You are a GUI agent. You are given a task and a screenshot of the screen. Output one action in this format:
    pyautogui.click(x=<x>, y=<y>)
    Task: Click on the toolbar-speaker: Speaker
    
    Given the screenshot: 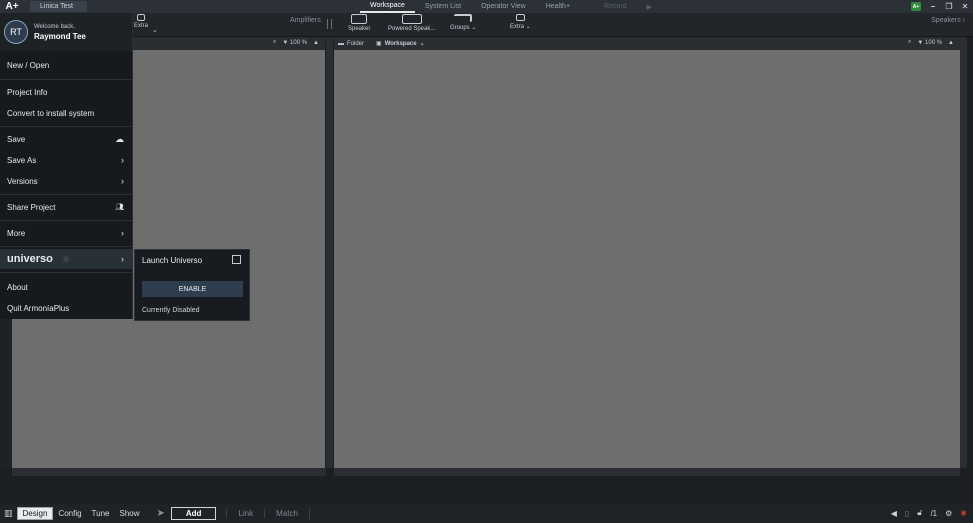 What is the action you would take?
    pyautogui.click(x=359, y=23)
    